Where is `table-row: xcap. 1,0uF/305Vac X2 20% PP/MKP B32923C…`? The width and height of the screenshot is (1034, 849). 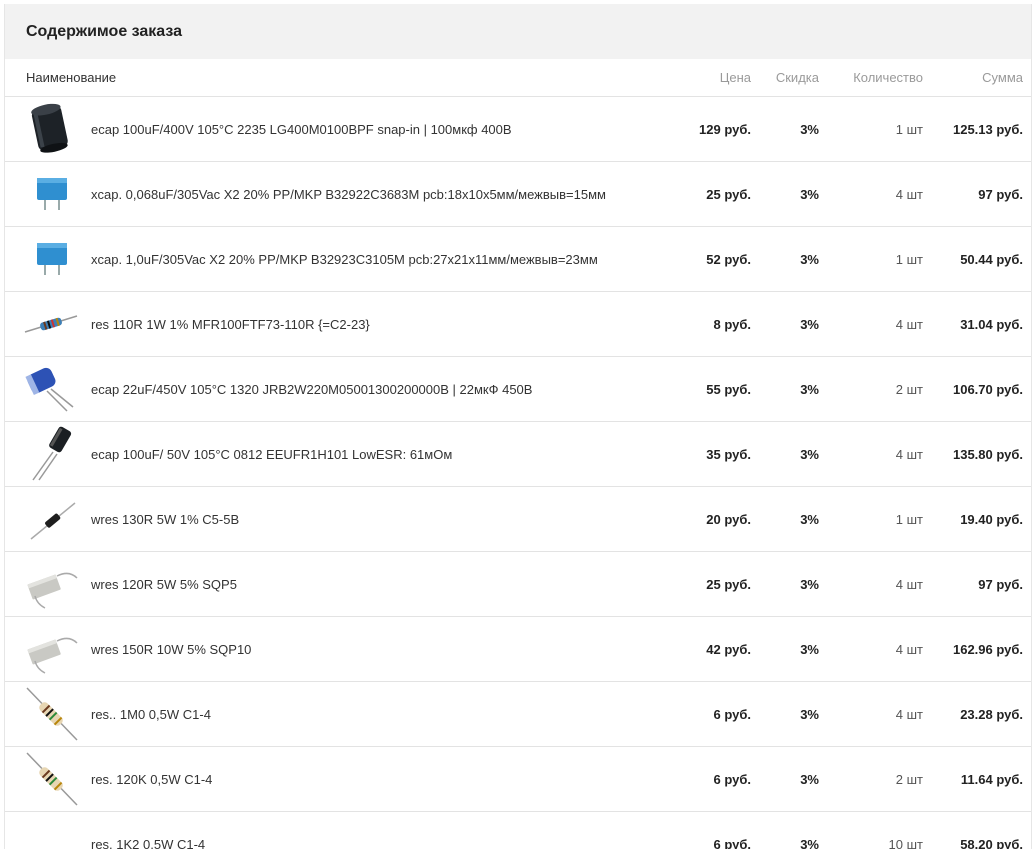
table-row: xcap. 1,0uF/305Vac X2 20% PP/MKP B32923C… is located at coordinates (518, 259).